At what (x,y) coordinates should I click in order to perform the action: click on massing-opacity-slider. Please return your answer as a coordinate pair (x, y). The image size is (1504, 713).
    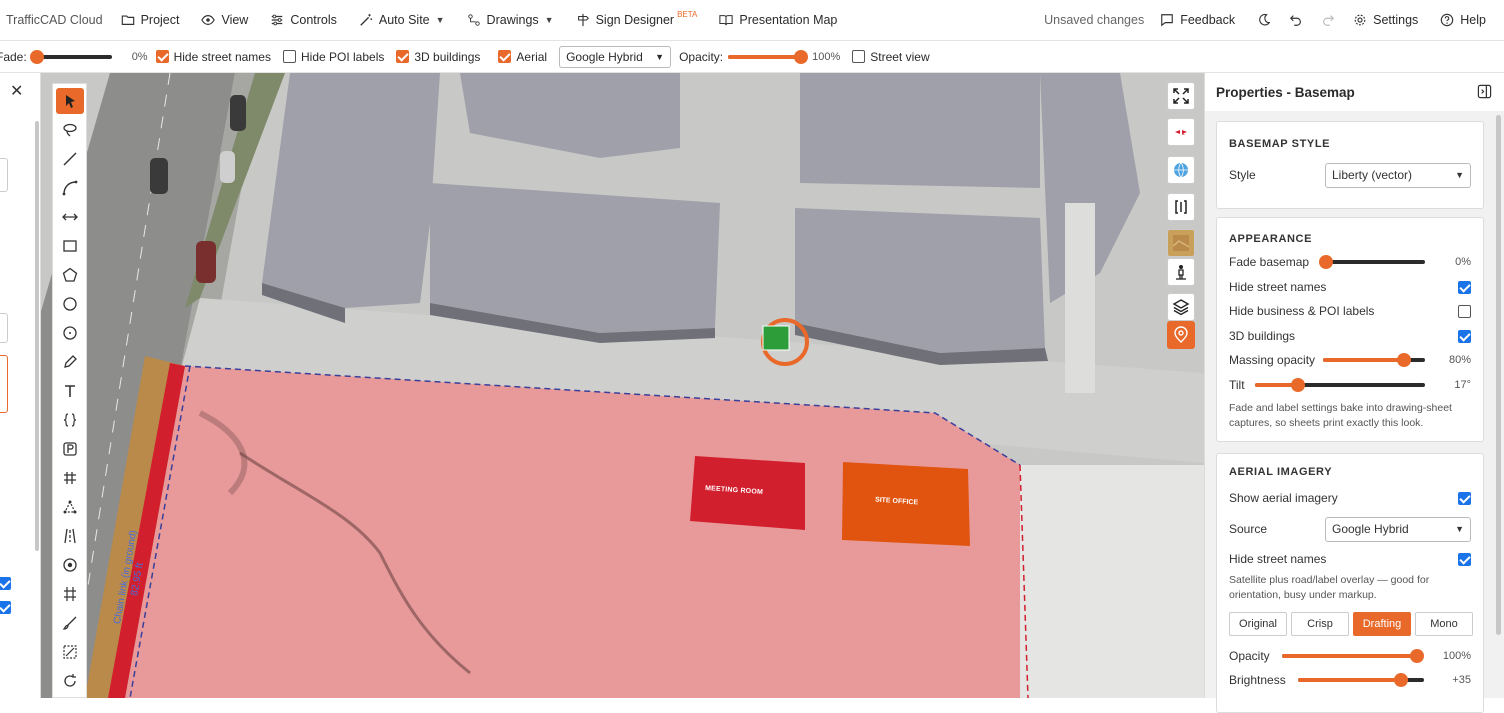
    Looking at the image, I should click on (1374, 360).